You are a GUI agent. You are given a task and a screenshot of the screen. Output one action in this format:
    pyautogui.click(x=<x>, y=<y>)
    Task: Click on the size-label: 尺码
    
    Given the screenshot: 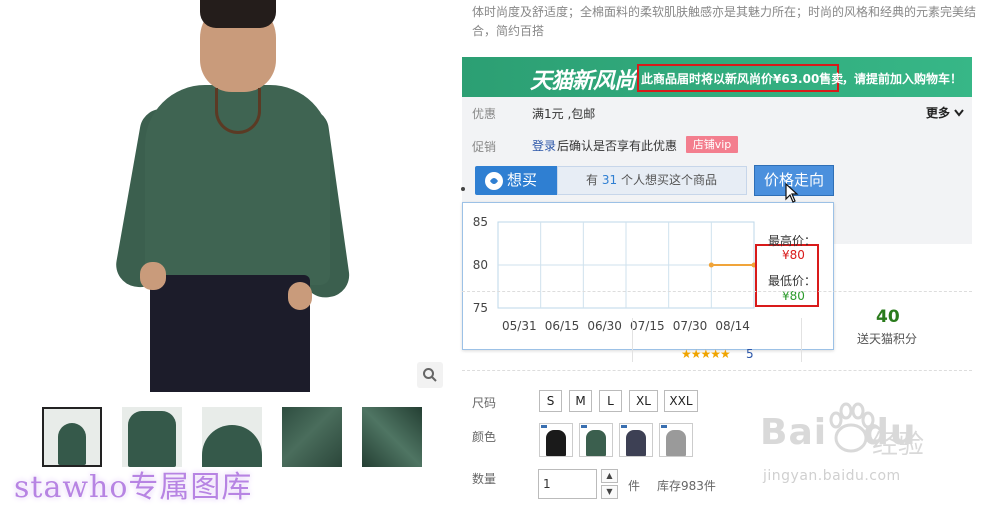 What is the action you would take?
    pyautogui.click(x=484, y=403)
    